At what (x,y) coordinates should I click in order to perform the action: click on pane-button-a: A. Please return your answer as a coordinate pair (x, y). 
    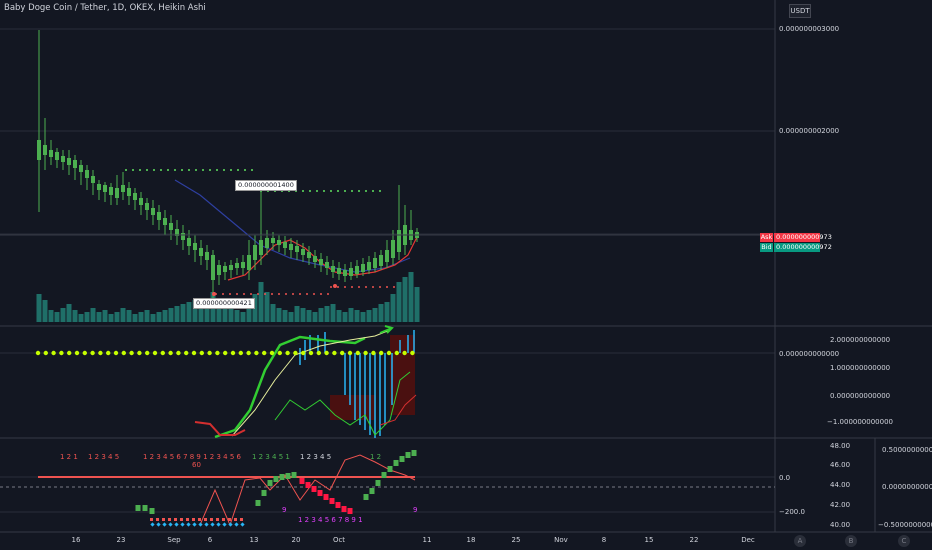
    Looking at the image, I should click on (800, 541).